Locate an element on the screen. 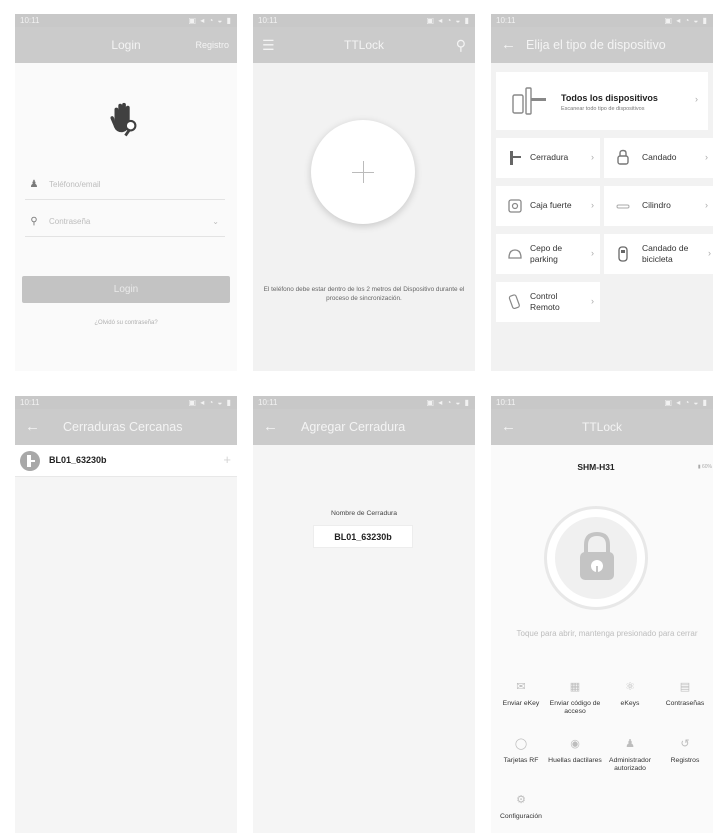 The width and height of the screenshot is (713, 833). settings-button: ⚙ Configuración is located at coordinates (521, 806).